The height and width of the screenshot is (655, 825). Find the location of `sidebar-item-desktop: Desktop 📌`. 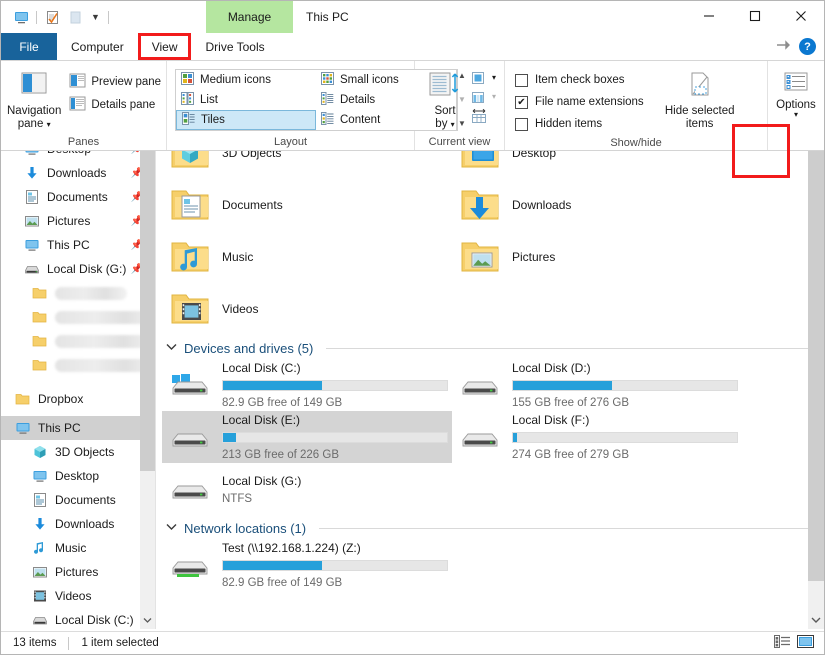

sidebar-item-desktop: Desktop 📌 is located at coordinates (78, 156).